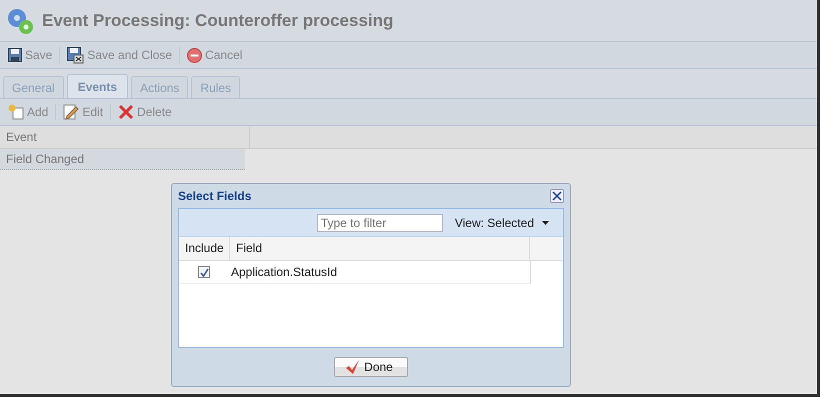  I want to click on edit-document-icon, so click(71, 112).